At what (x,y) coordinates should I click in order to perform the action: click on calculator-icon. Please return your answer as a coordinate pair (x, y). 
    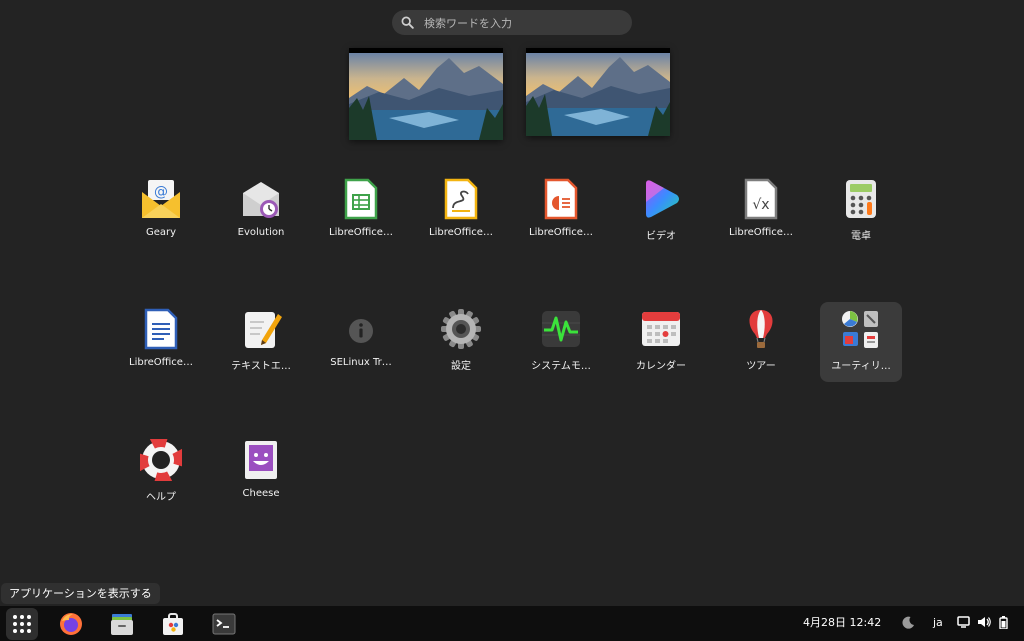
    Looking at the image, I should click on (861, 199).